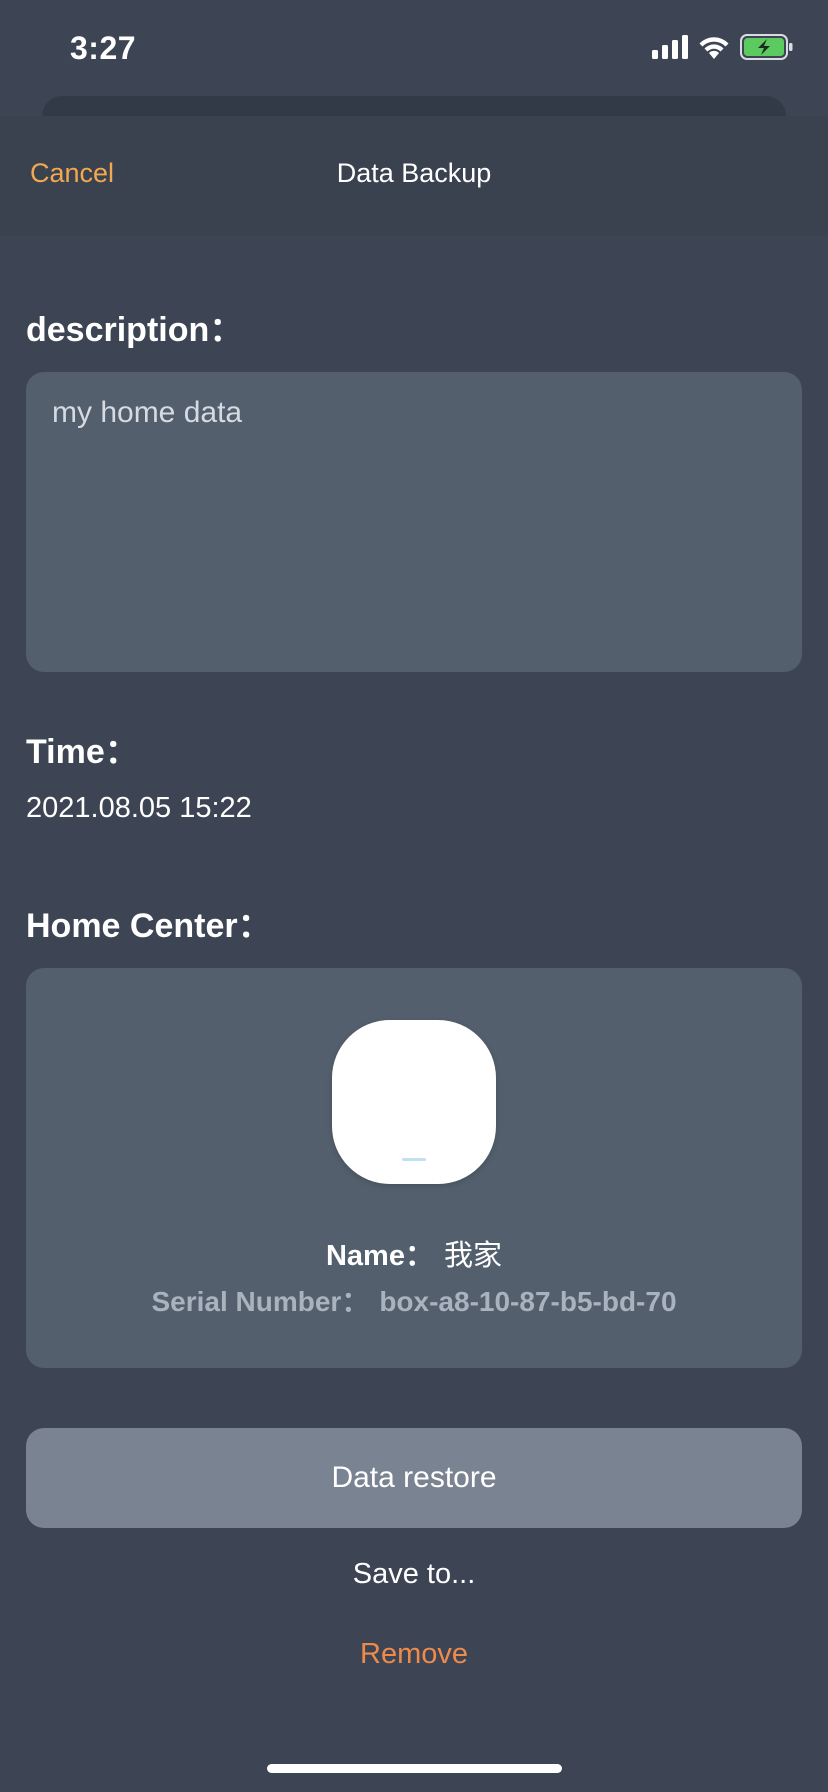 The image size is (828, 1792). What do you see at coordinates (379, 1256) in the screenshot?
I see `hub-name-label: Name：` at bounding box center [379, 1256].